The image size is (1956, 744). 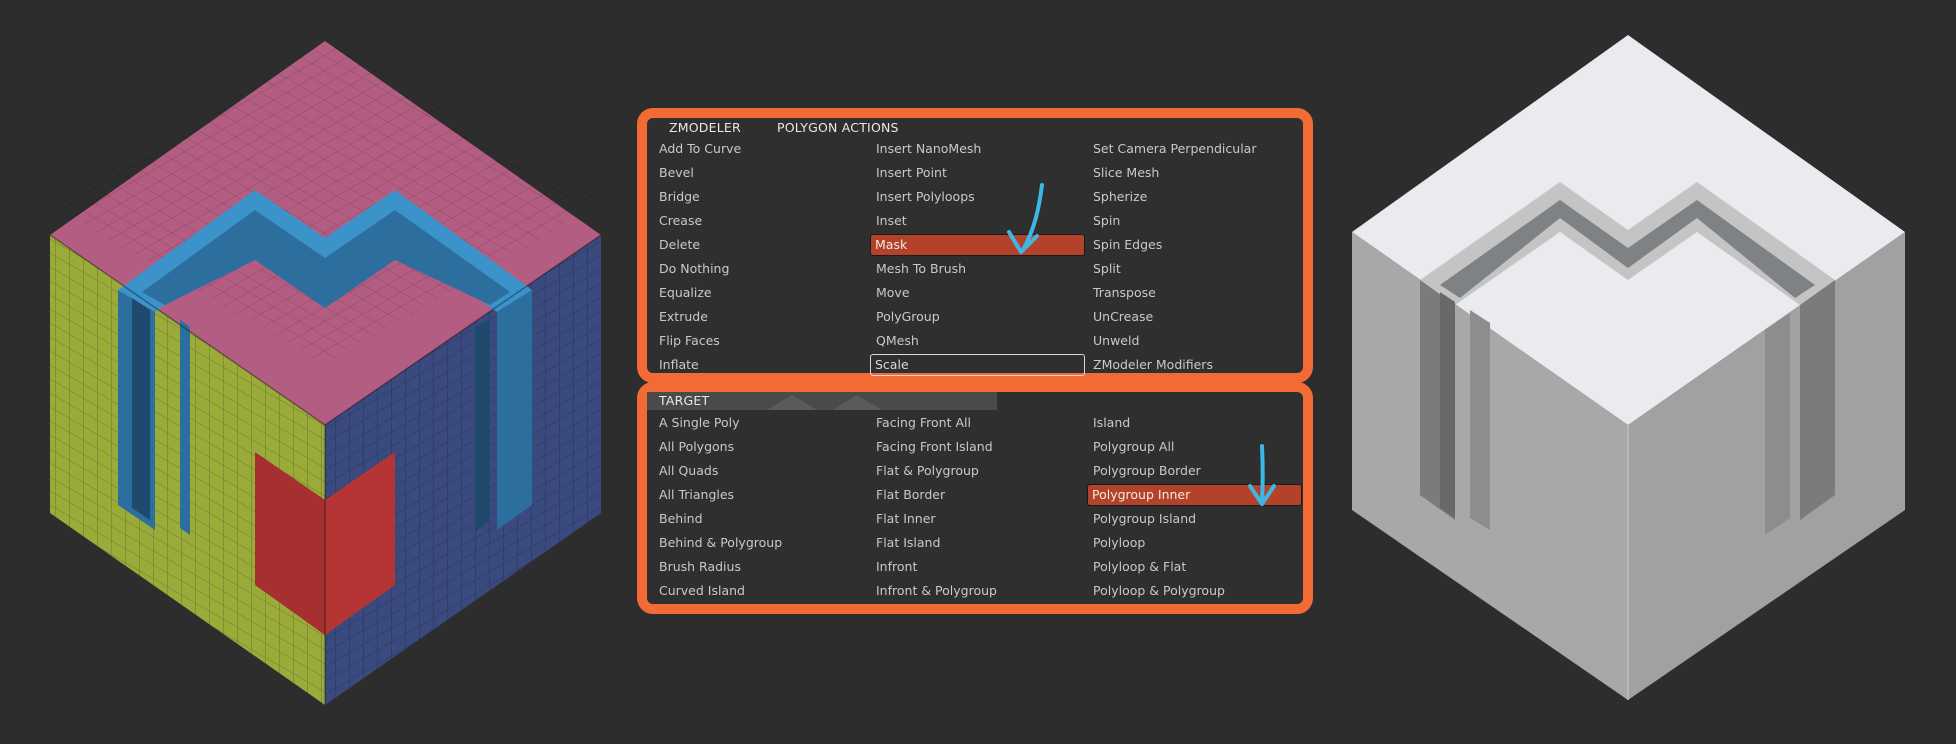 What do you see at coordinates (760, 293) in the screenshot?
I see `menu-item-equalize: Equalize` at bounding box center [760, 293].